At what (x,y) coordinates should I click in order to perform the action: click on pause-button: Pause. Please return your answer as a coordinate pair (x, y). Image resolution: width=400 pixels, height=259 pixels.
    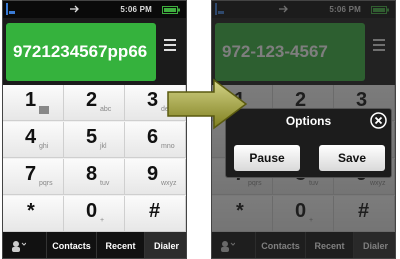
    Looking at the image, I should click on (267, 158).